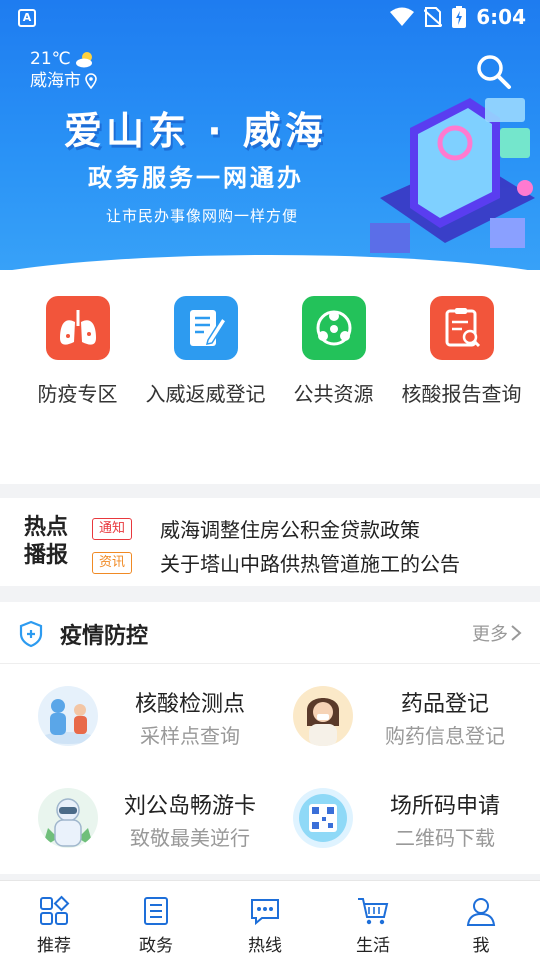 This screenshot has width=540, height=960. I want to click on quick-item-epidemic-zone: 防疫专区, so click(77, 351).